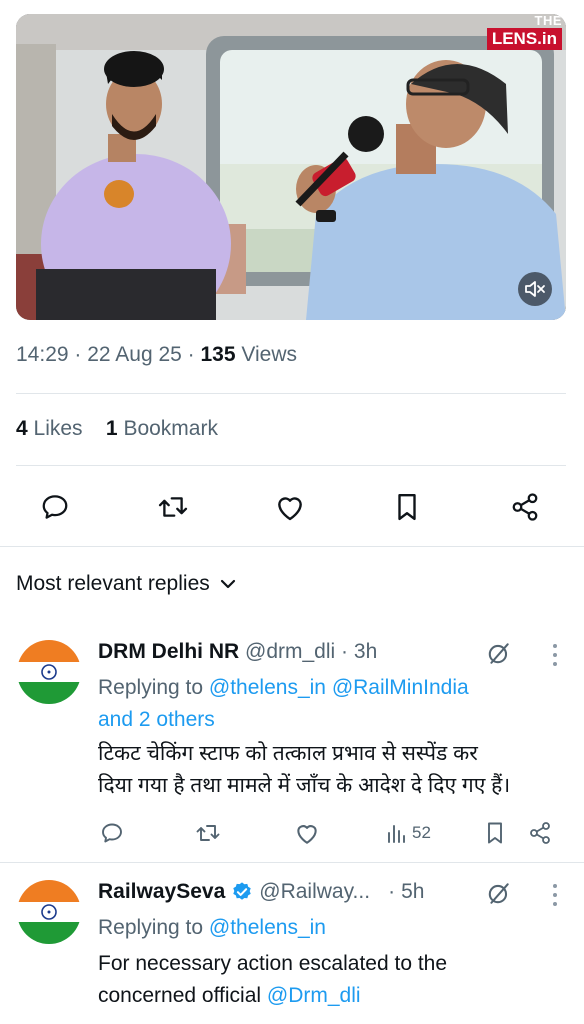 The width and height of the screenshot is (584, 1024). I want to click on tweet-time: 14:29, so click(42, 354).